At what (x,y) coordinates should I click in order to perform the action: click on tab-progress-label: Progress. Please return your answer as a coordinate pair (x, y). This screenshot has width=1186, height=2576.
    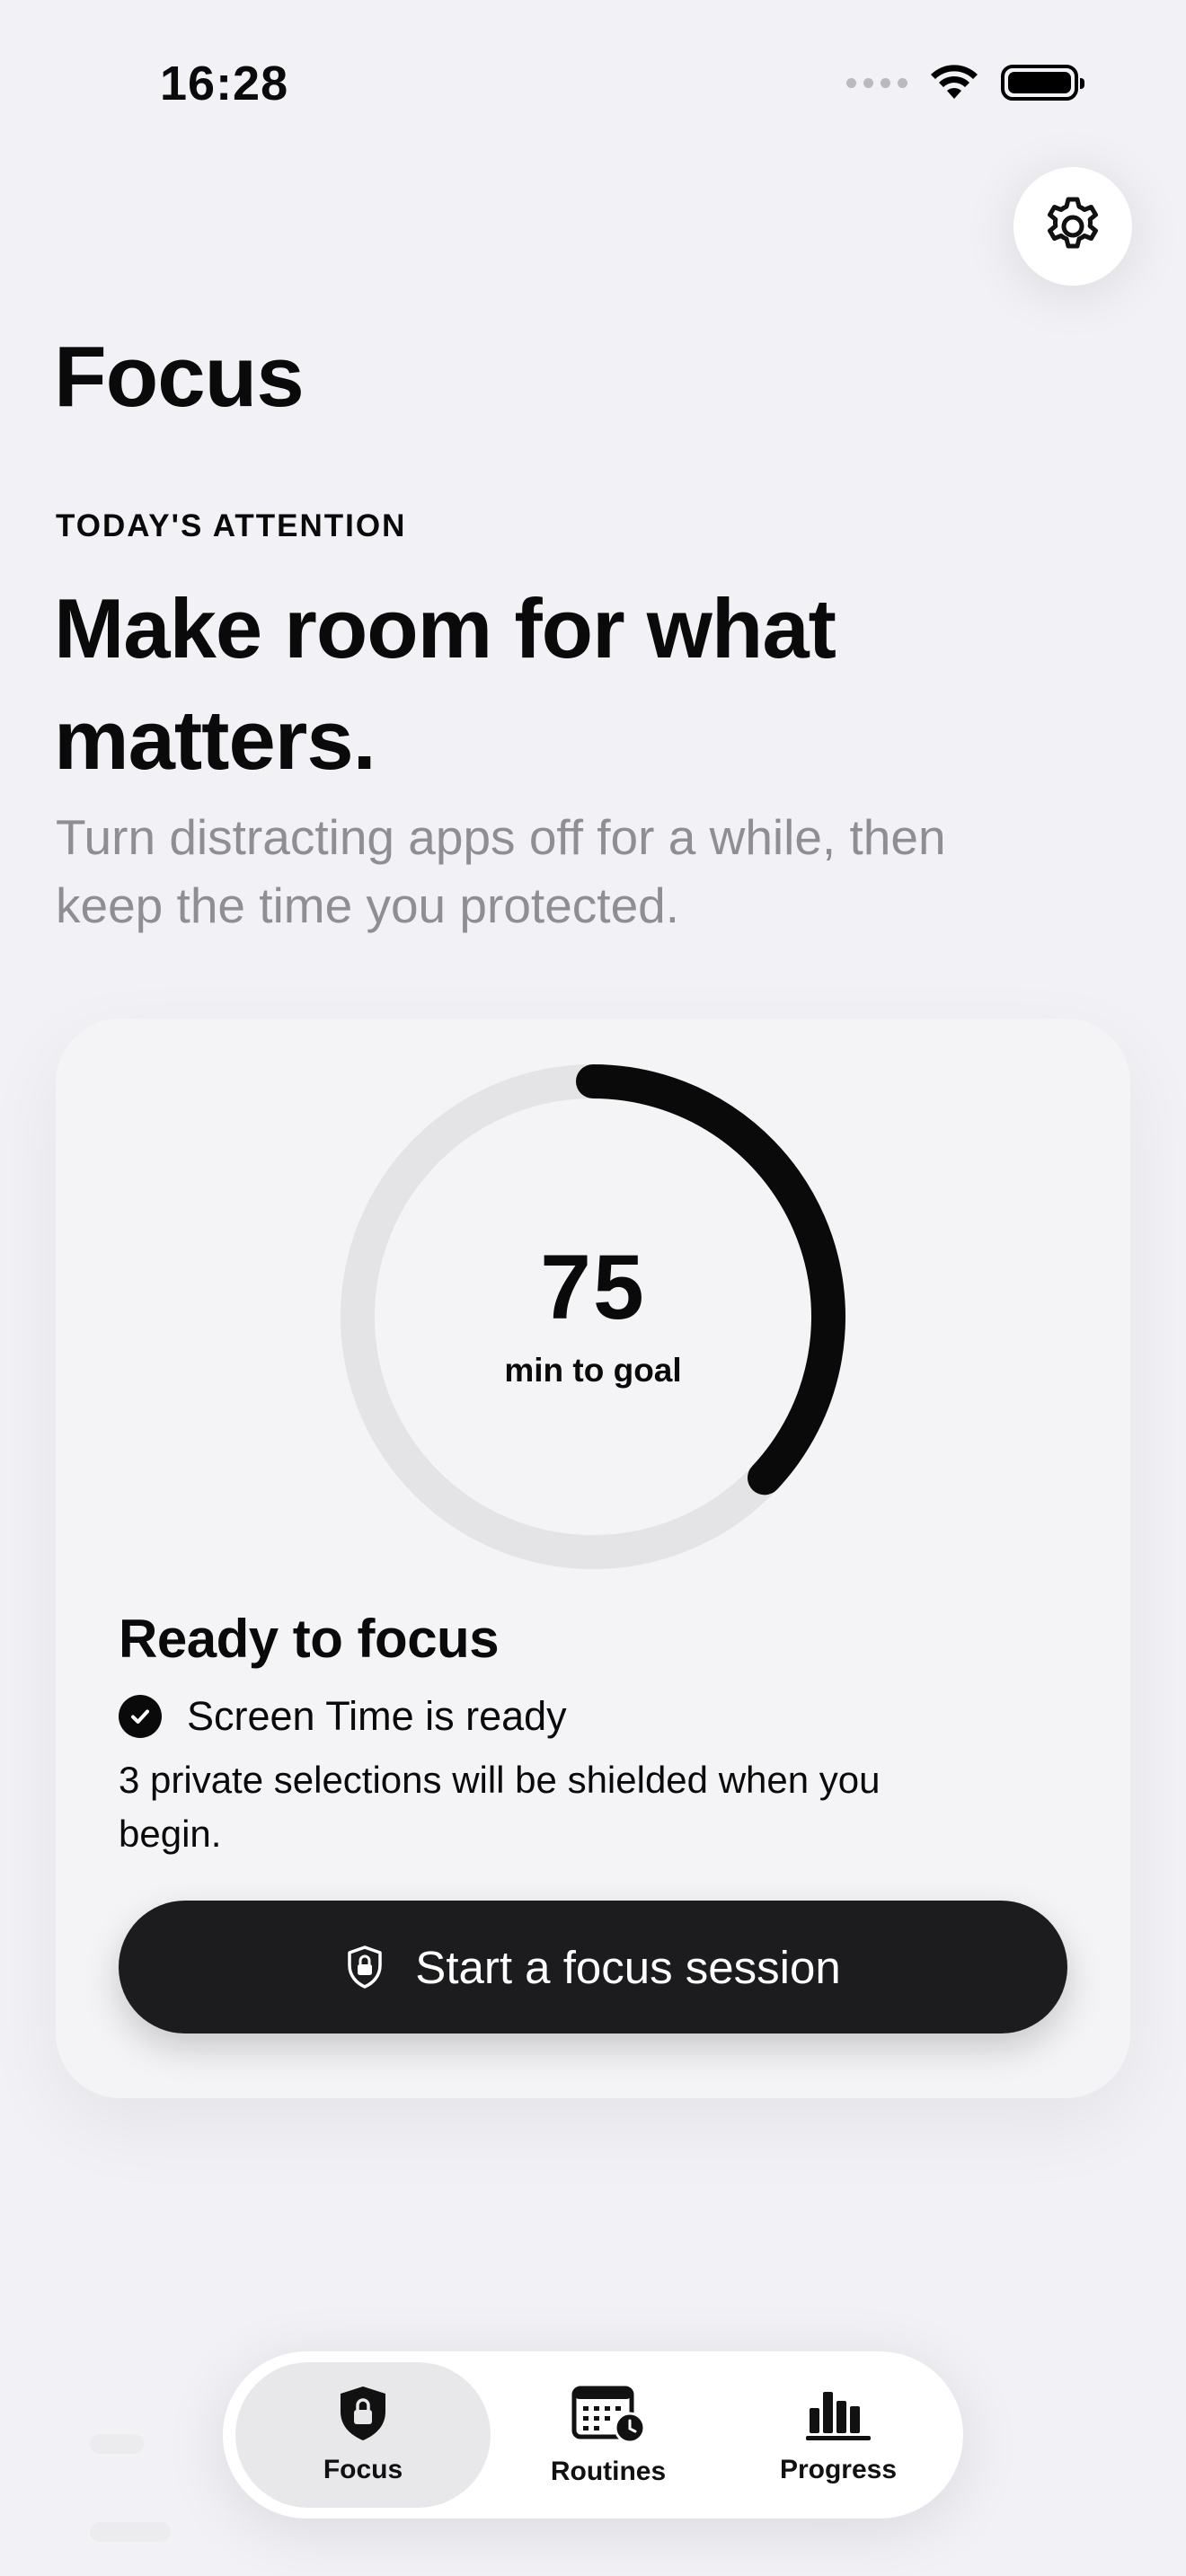
    Looking at the image, I should click on (838, 2469).